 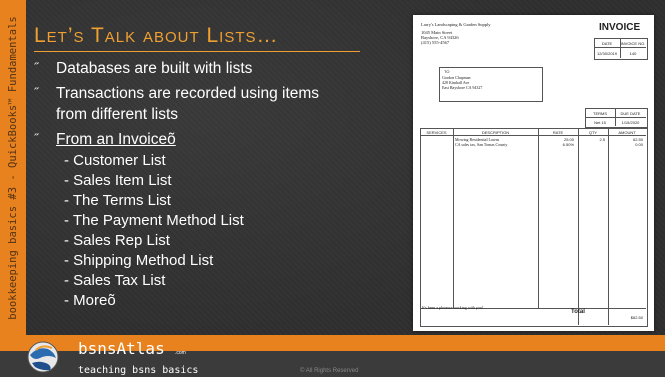 What do you see at coordinates (453, 307) in the screenshot?
I see `footer-message: It's been a pleasure working with you!` at bounding box center [453, 307].